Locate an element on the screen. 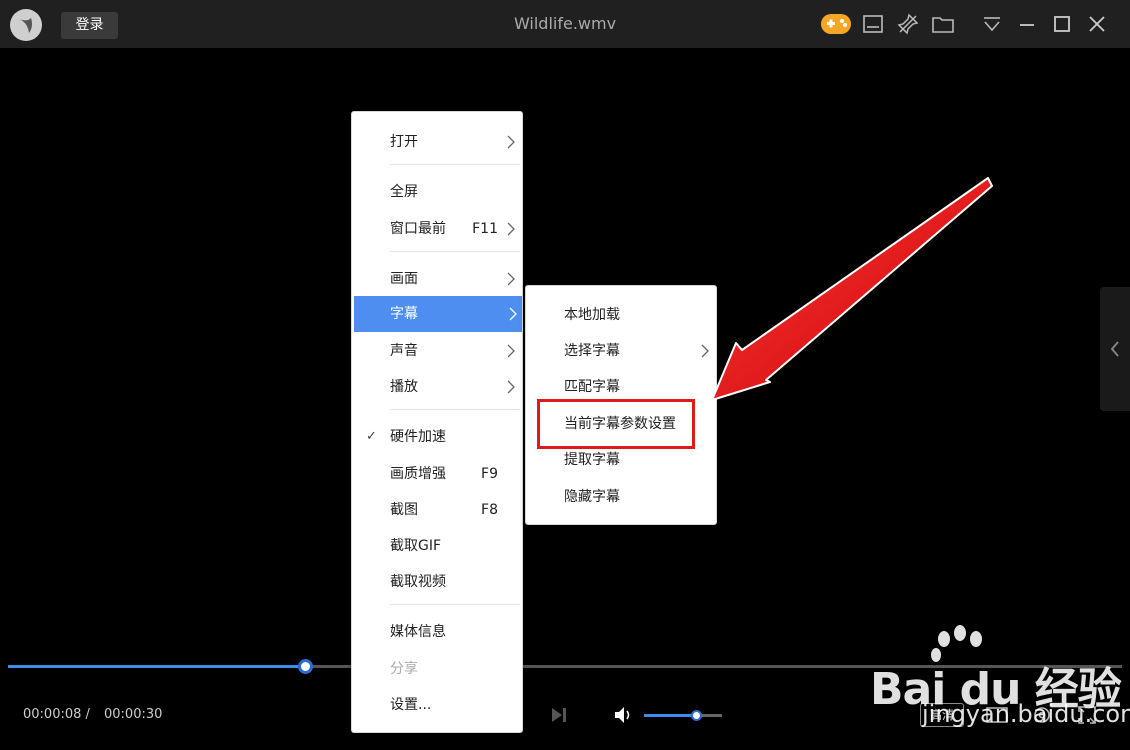 The width and height of the screenshot is (1130, 750). menu-item-always-on-top: 窗口最前 F11 is located at coordinates (437, 229).